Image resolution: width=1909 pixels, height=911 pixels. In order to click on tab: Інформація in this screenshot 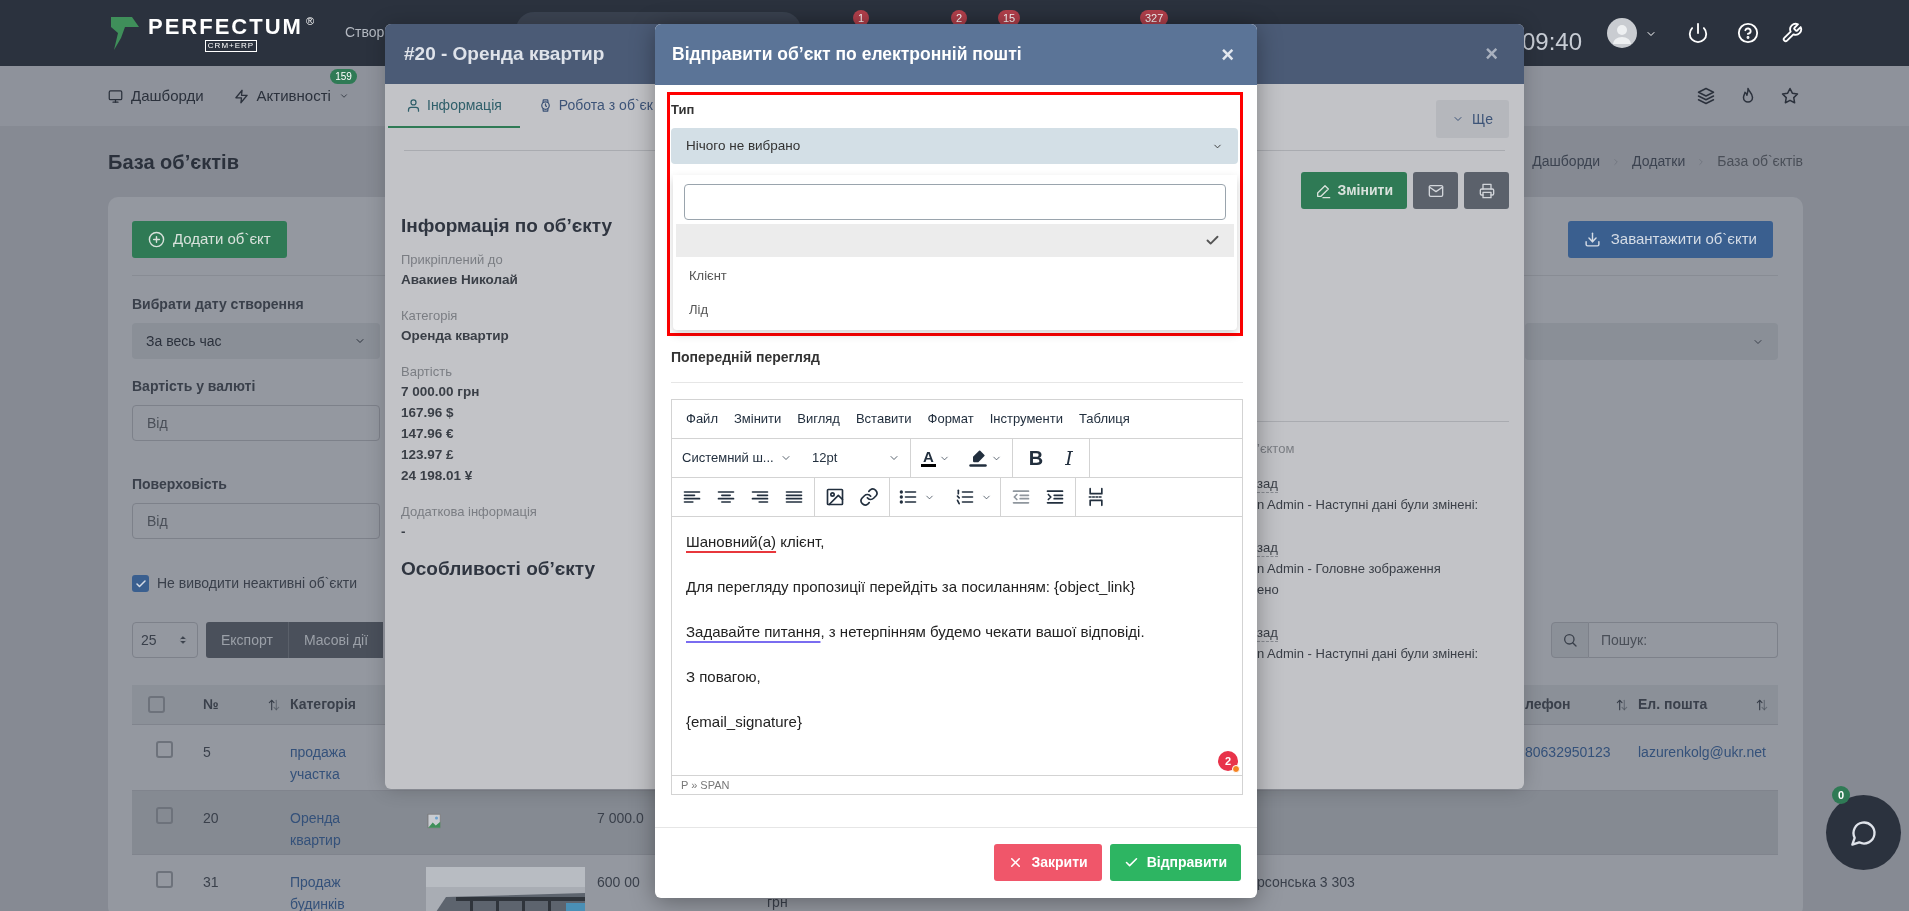, I will do `click(454, 106)`.